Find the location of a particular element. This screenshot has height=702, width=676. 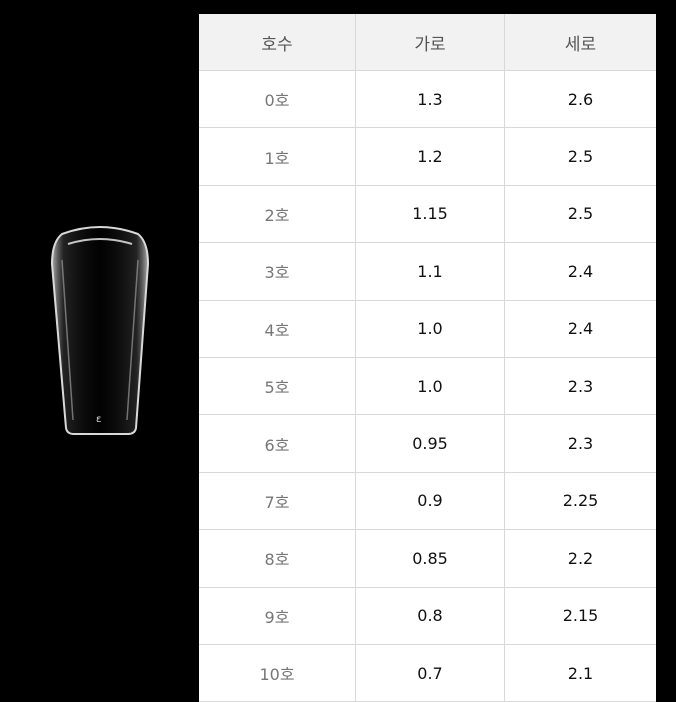

size-cell: 7호 is located at coordinates (277, 502).